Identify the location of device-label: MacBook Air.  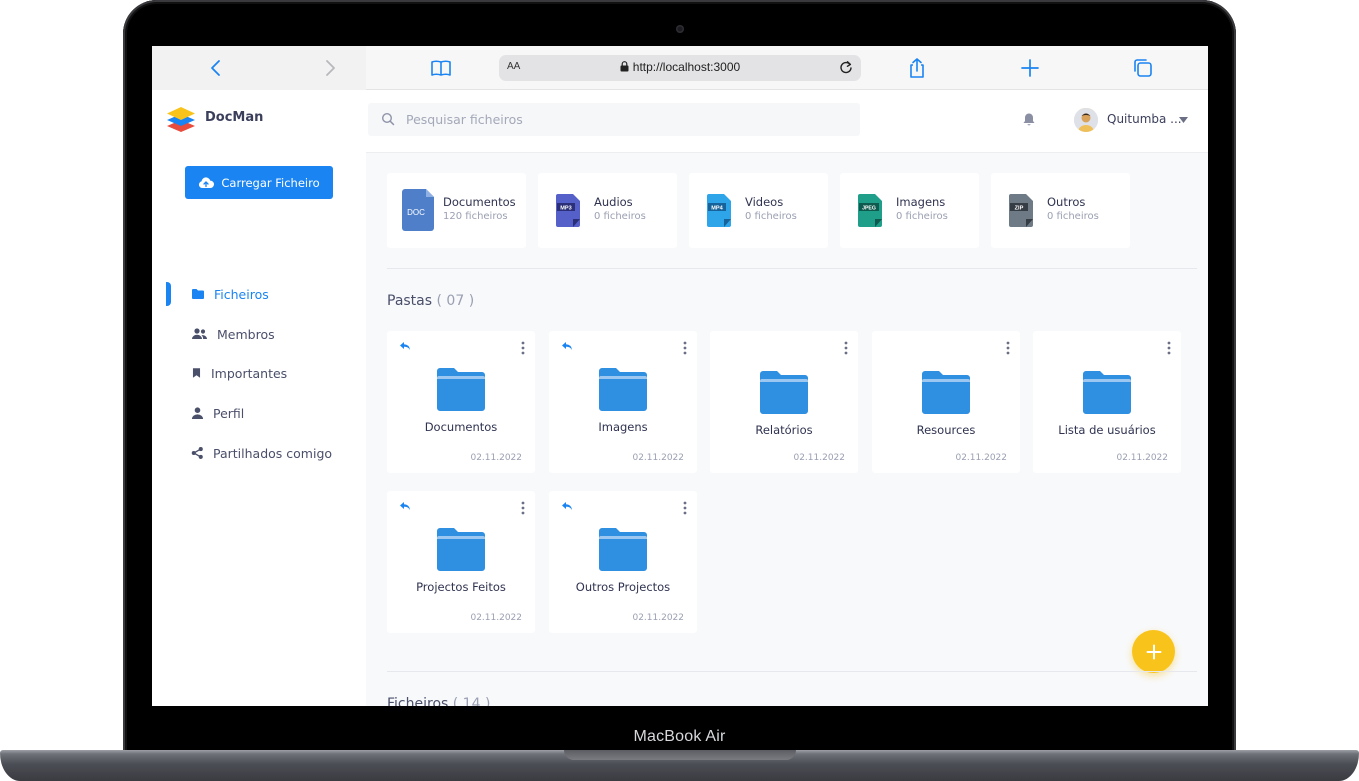
(679, 736).